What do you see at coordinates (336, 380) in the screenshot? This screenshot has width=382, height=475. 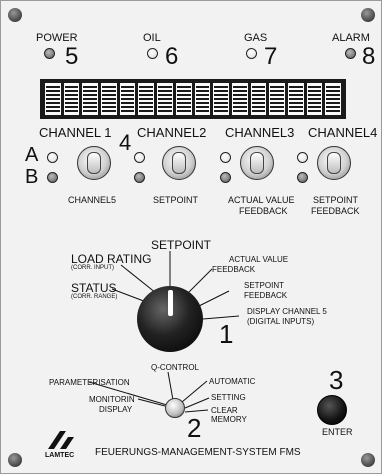 I see `enter-number: 3` at bounding box center [336, 380].